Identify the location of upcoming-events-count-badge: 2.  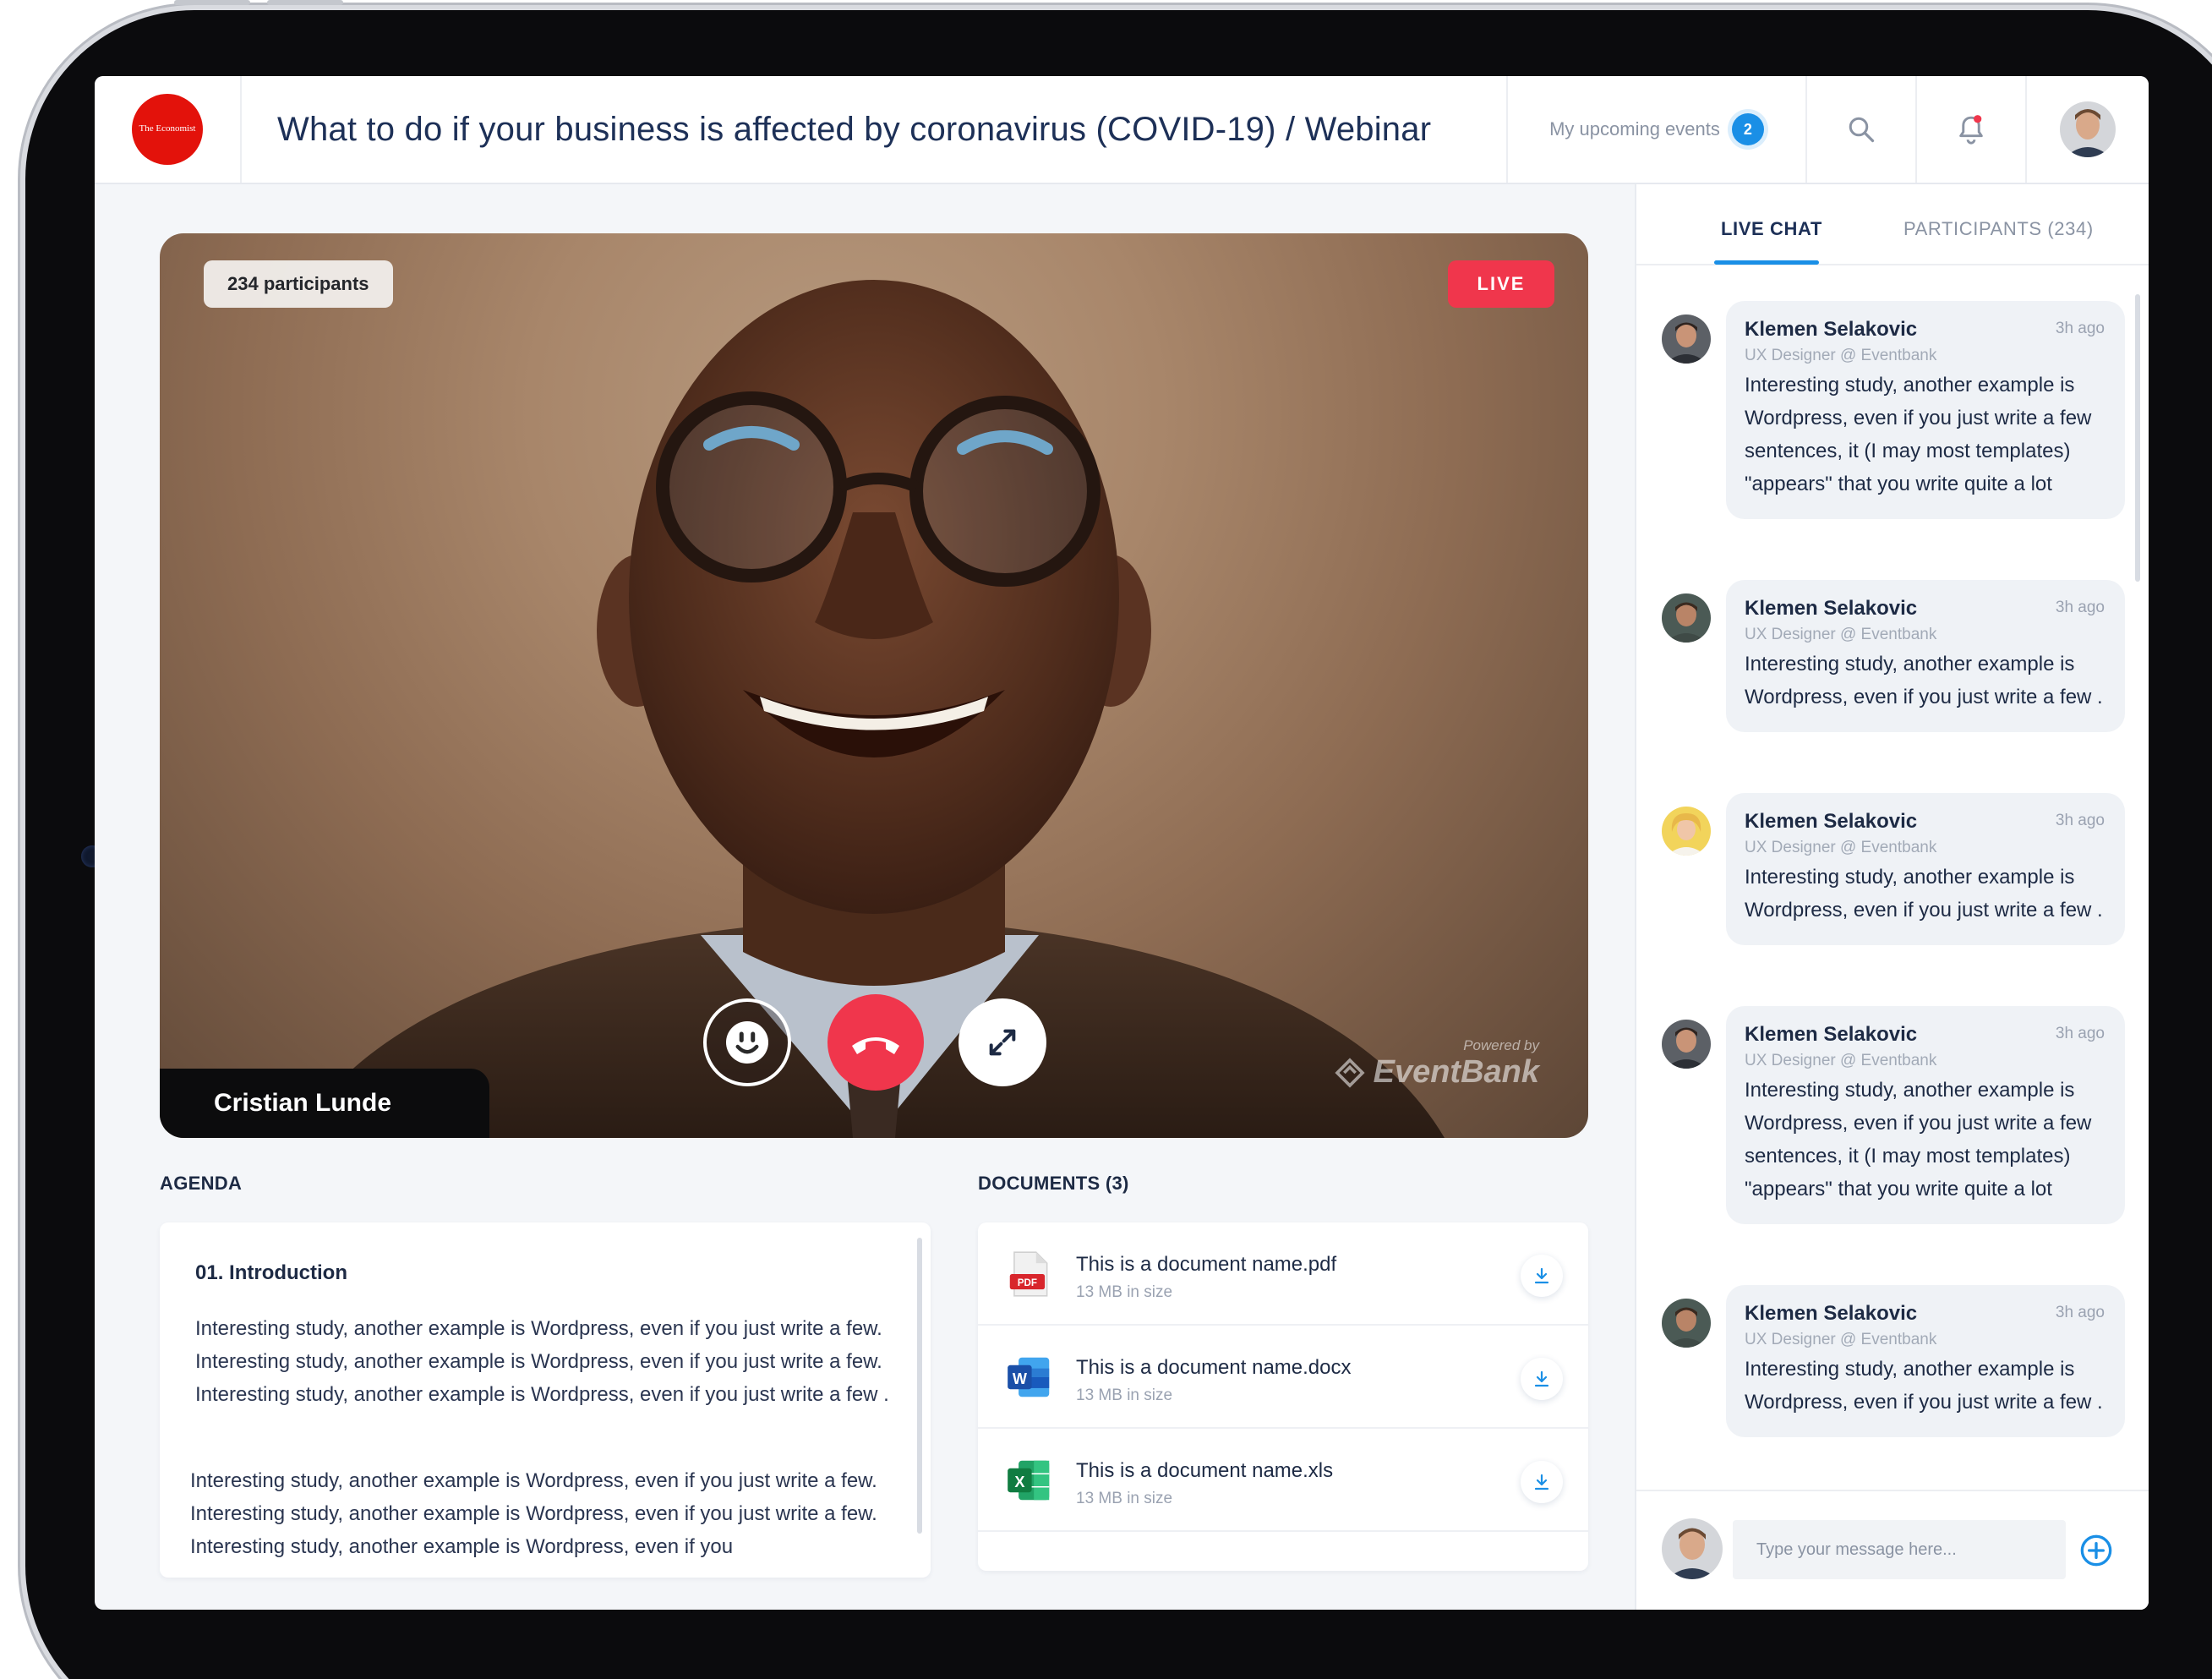
(1747, 129).